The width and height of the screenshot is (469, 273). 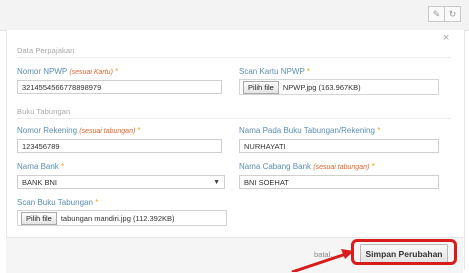 I want to click on annotation-arrow, so click(x=322, y=260).